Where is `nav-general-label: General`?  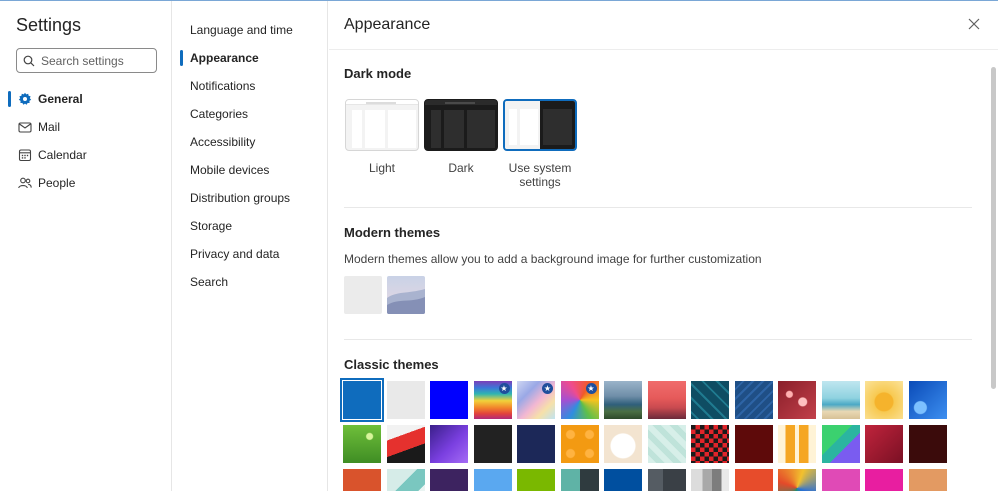
nav-general-label: General is located at coordinates (60, 99).